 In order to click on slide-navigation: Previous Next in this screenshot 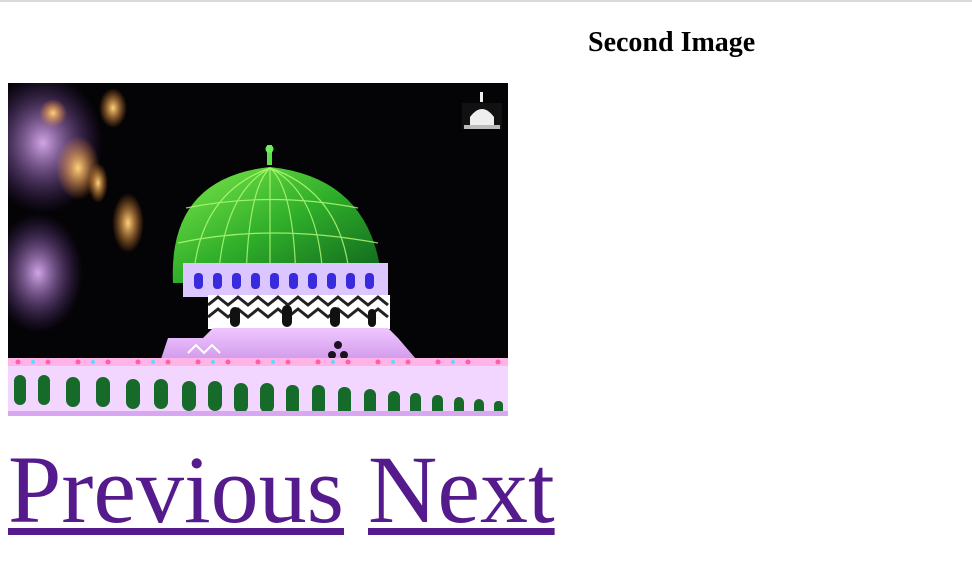, I will do `click(281, 490)`.